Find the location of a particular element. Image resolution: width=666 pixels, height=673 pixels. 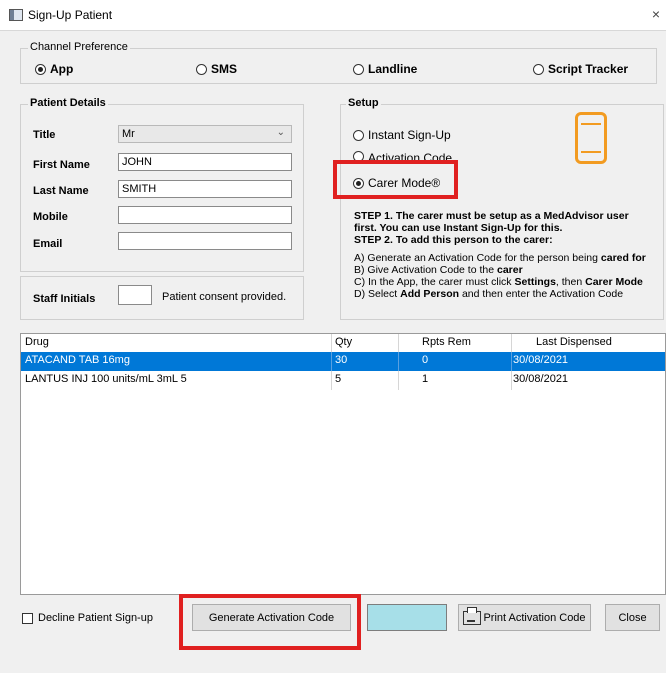

last-name-label: Last Name is located at coordinates (61, 191).